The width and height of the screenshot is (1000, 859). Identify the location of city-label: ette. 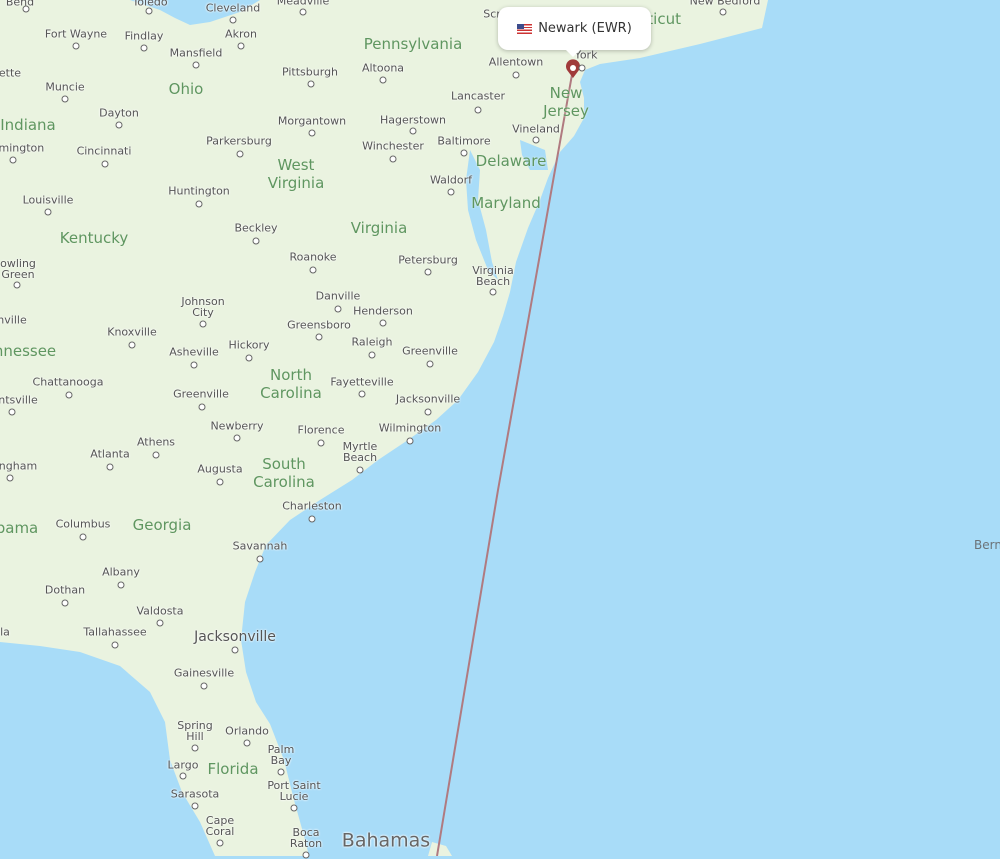
(11, 73).